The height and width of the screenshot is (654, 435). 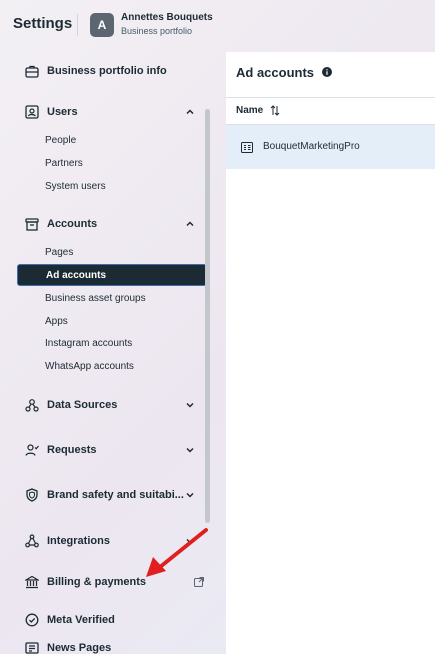 What do you see at coordinates (81, 620) in the screenshot?
I see `sidebar-item-label: Meta Verified` at bounding box center [81, 620].